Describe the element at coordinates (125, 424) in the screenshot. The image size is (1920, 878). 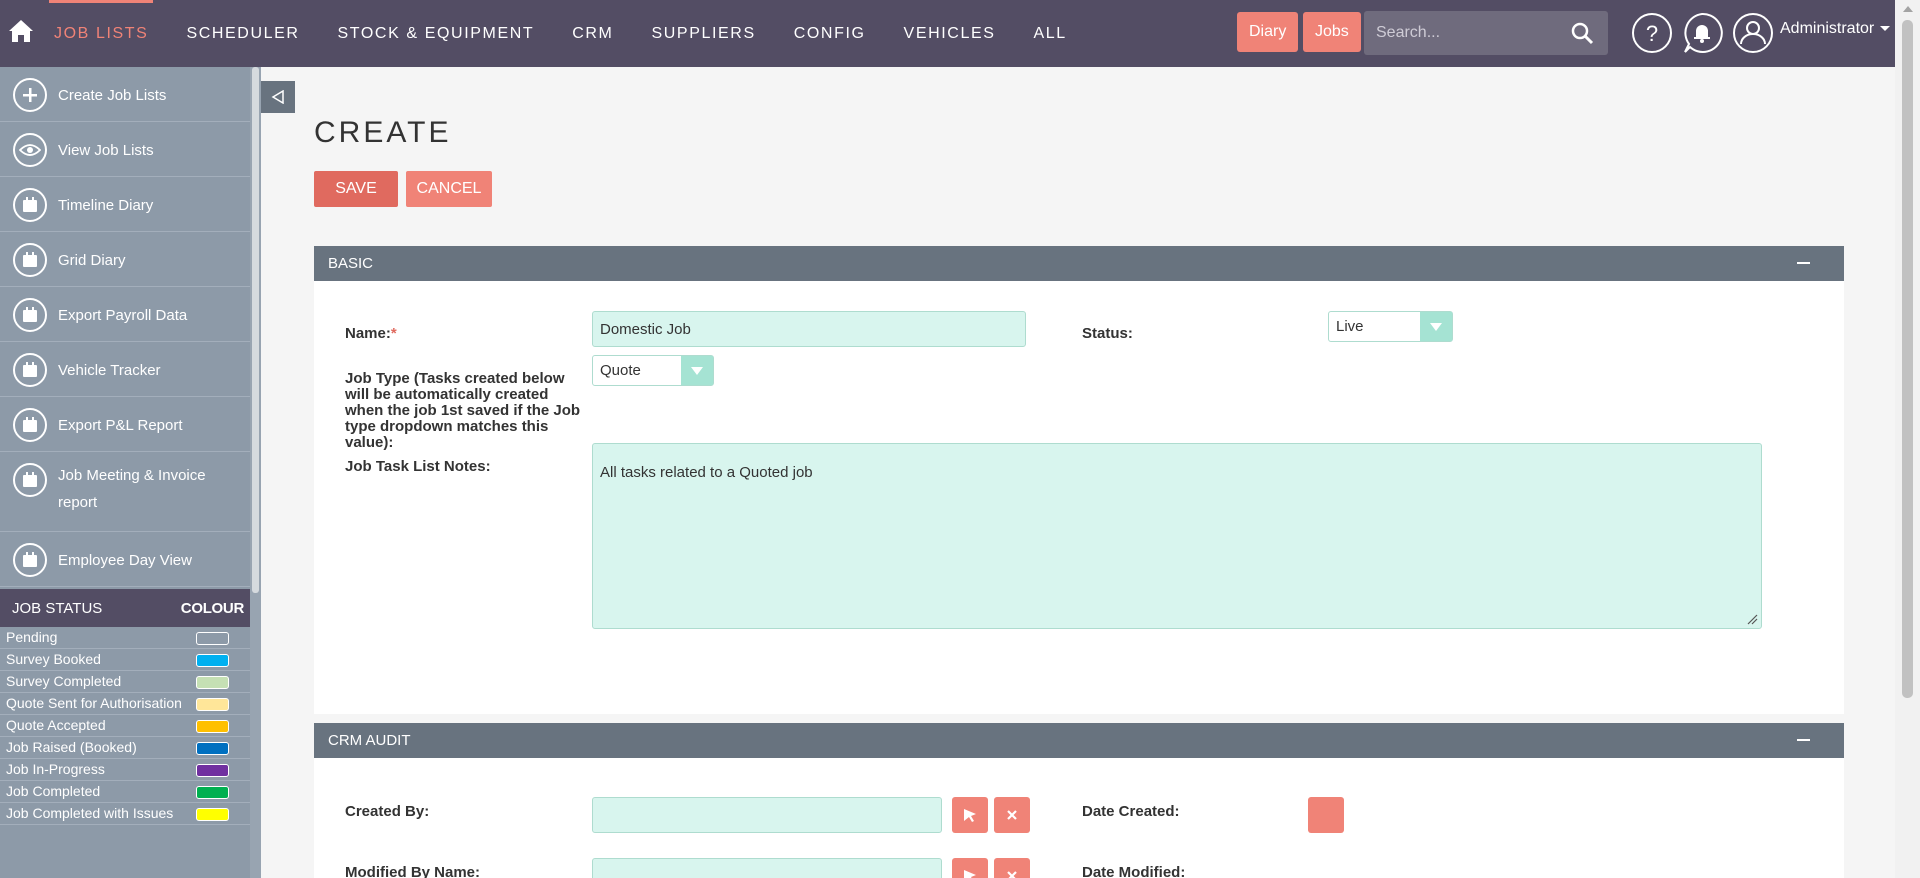
I see `sidebar-item-export-pl-report: Export P&L Report` at that location.